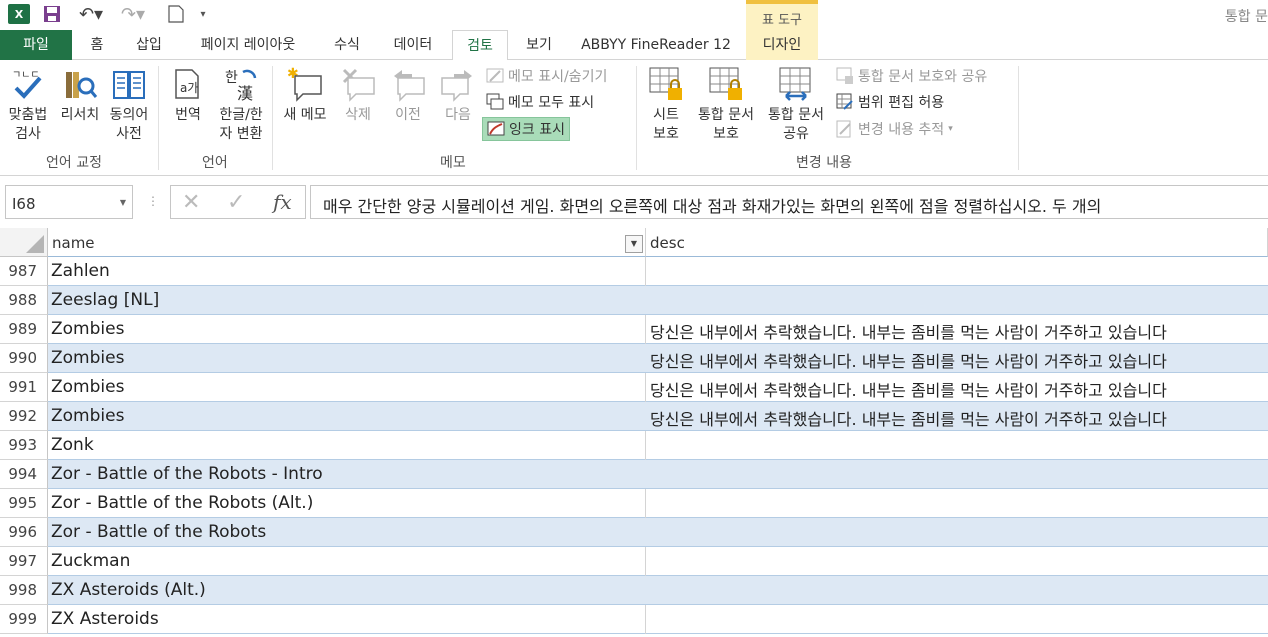  Describe the element at coordinates (453, 163) in the screenshot. I see `comments-group-label: 메모` at that location.